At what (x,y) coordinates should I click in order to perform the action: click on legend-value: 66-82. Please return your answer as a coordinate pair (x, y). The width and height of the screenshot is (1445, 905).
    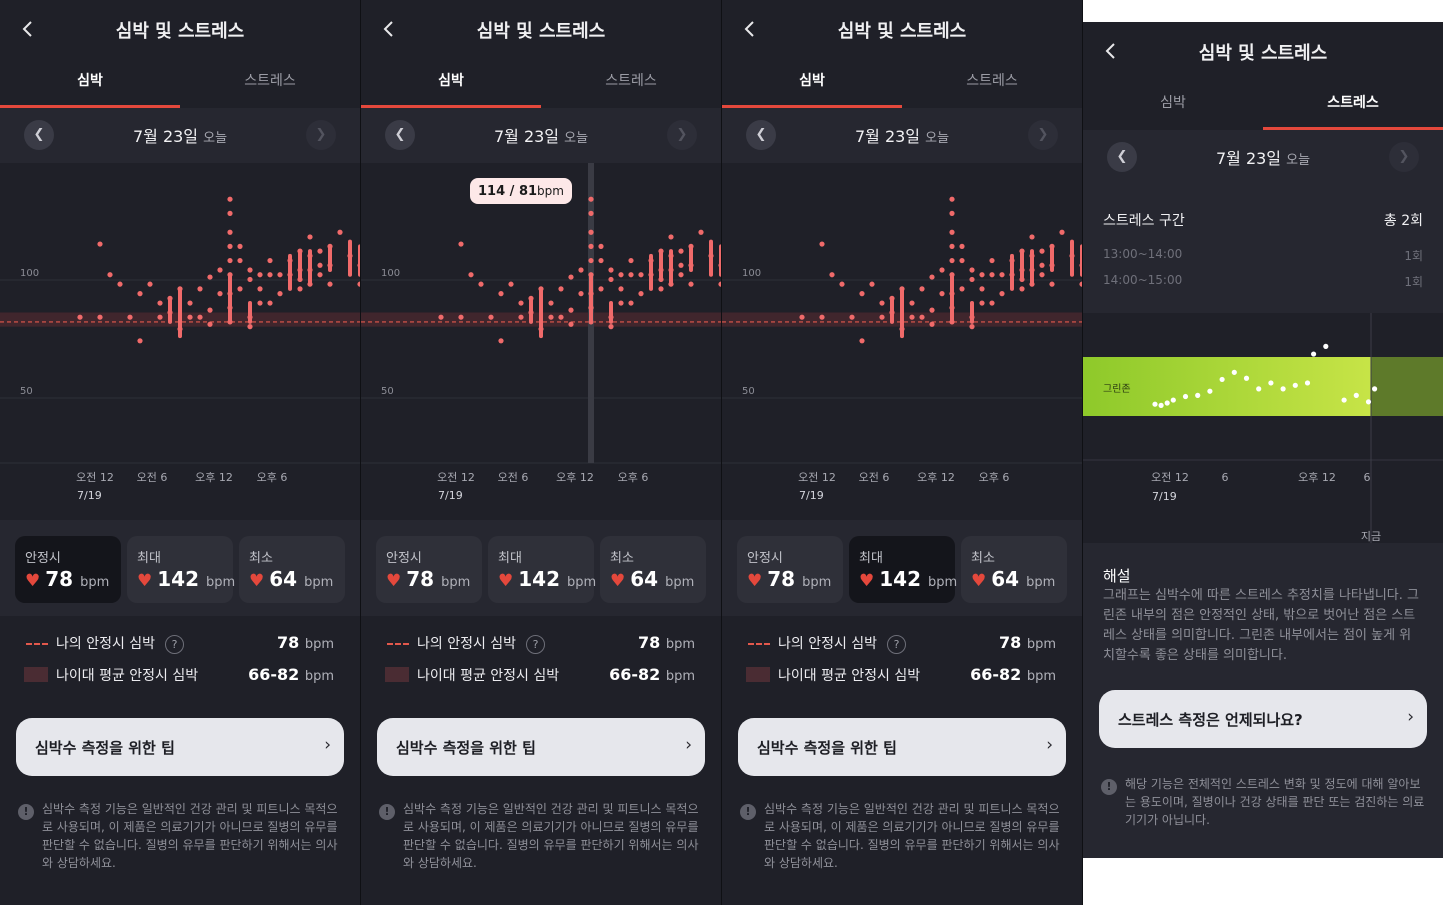
    Looking at the image, I should click on (274, 674).